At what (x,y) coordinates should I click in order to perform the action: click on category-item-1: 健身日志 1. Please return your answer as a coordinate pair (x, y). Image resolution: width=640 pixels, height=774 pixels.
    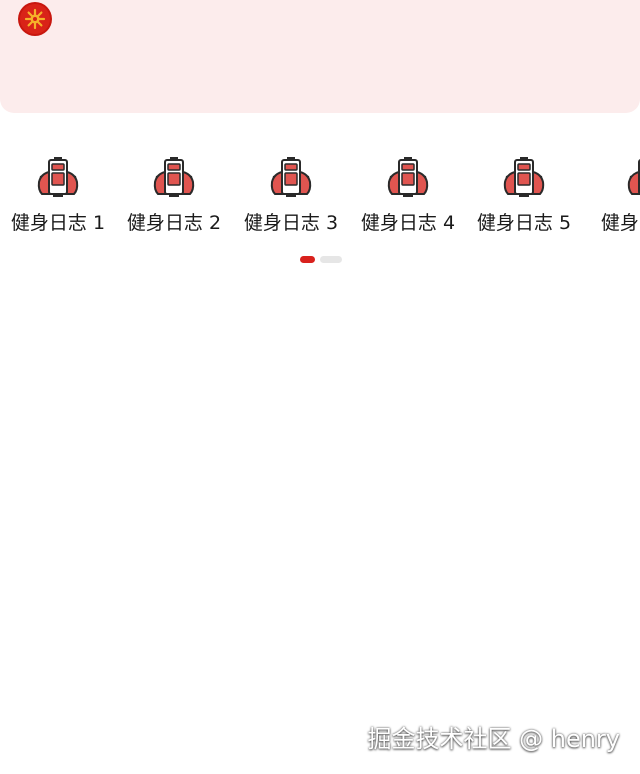
    Looking at the image, I should click on (58, 195).